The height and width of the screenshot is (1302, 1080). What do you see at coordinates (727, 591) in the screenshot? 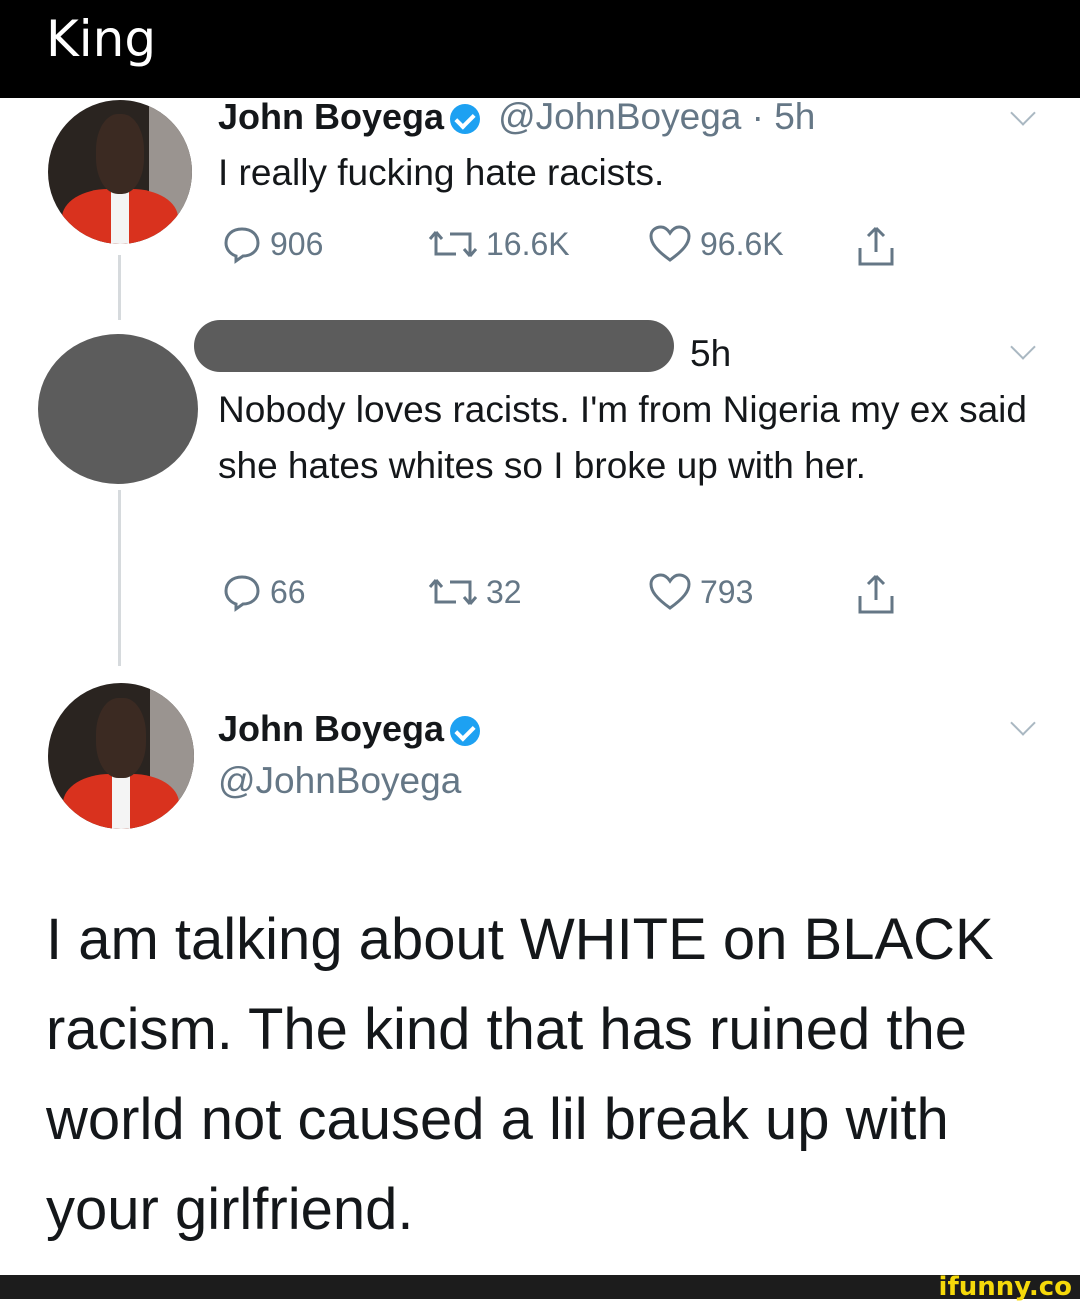
I see `tweet2-like-count: 793` at bounding box center [727, 591].